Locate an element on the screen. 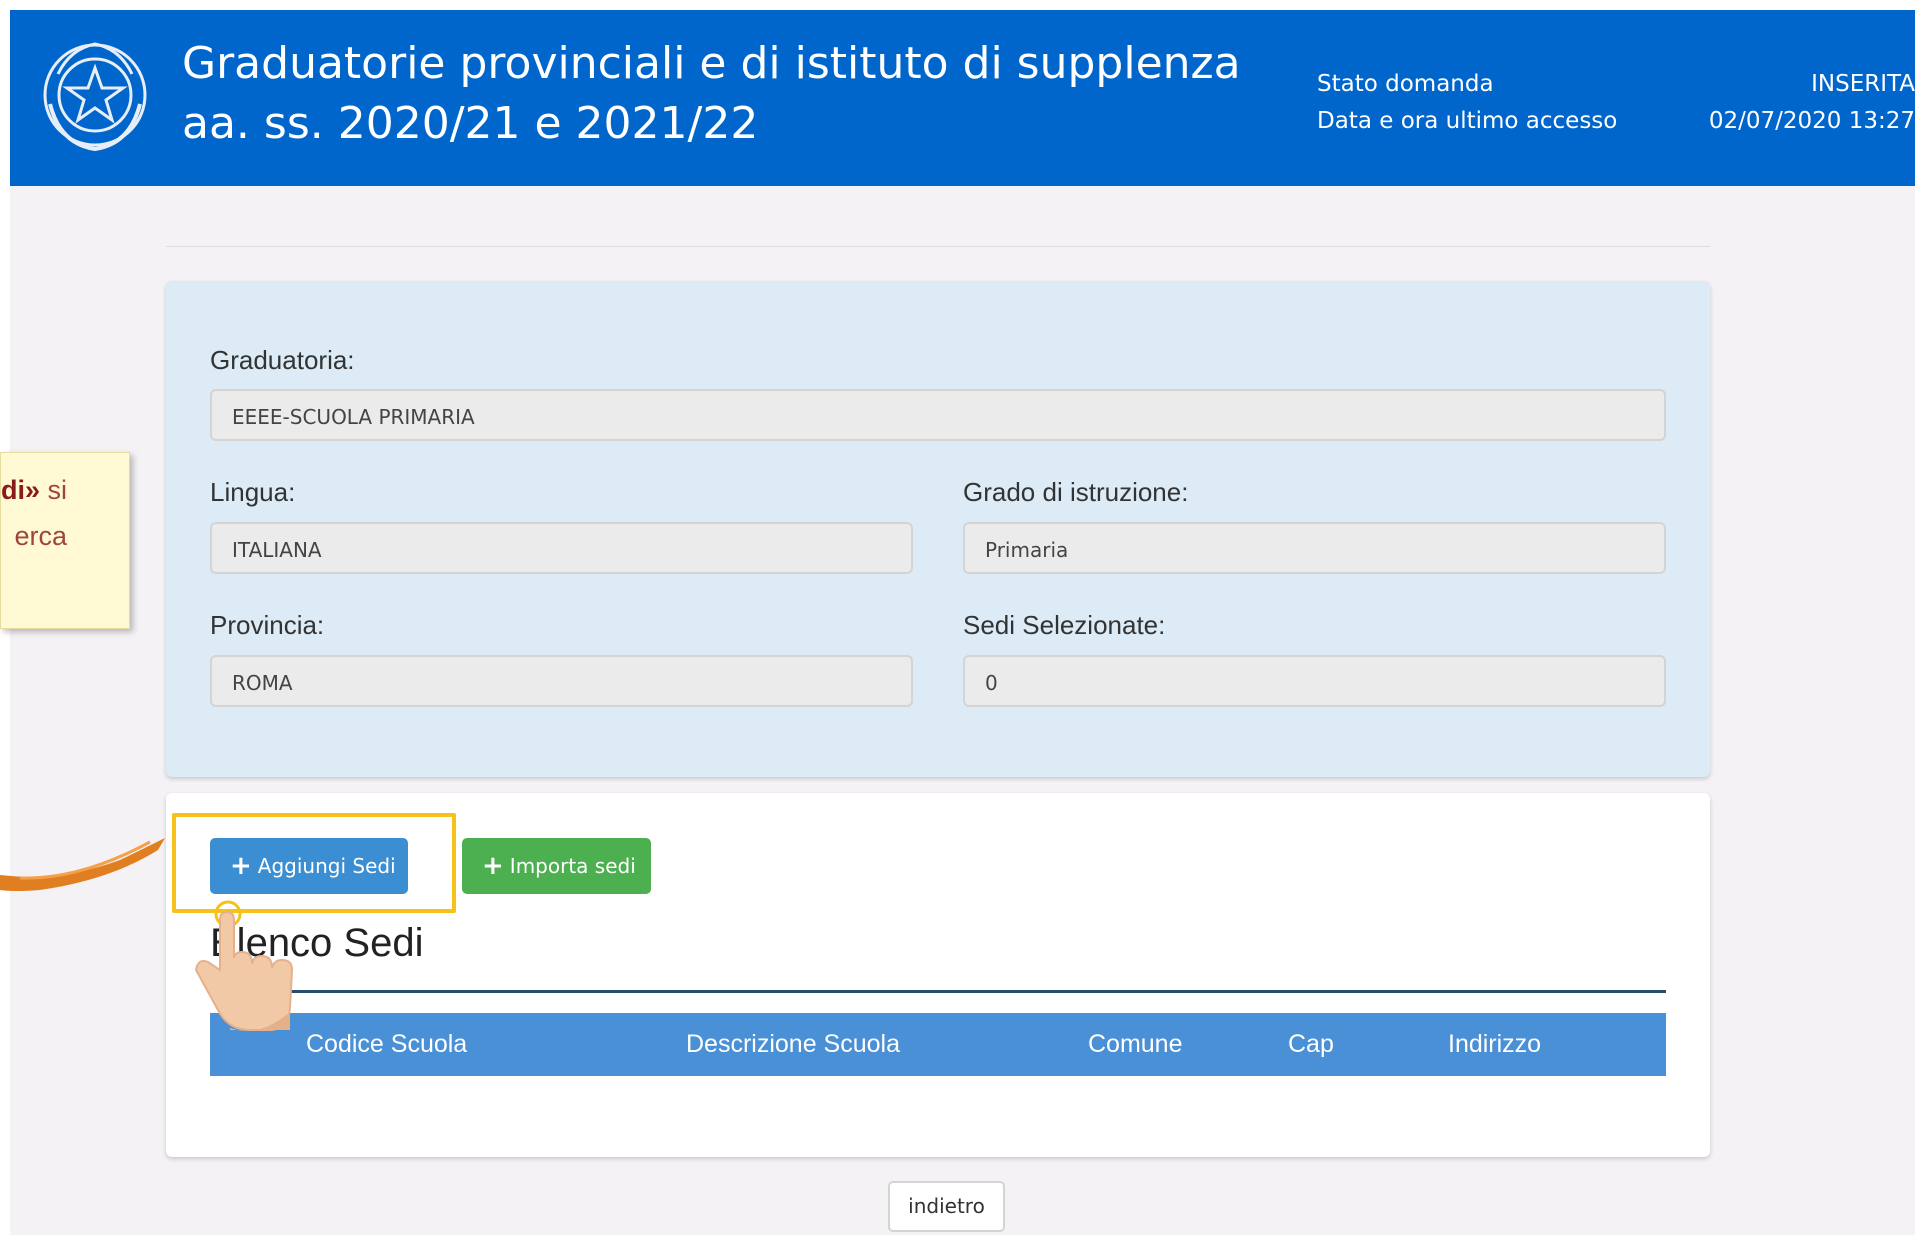 This screenshot has width=1915, height=1235. column-header: Codice Scuola is located at coordinates (386, 1044).